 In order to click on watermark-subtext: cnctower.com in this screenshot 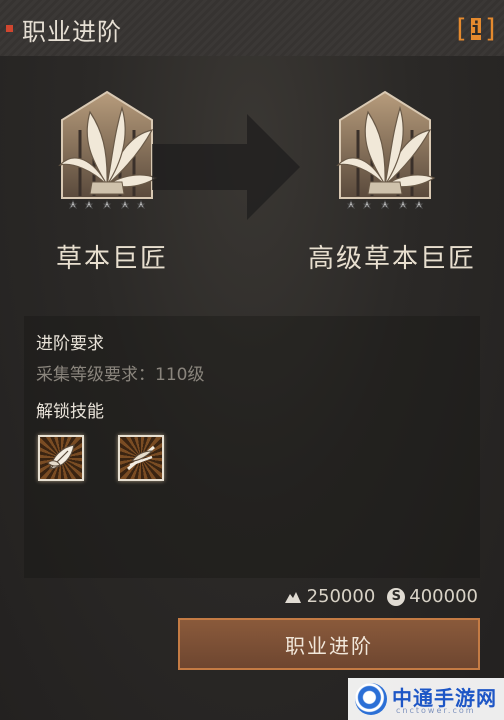, I will do `click(436, 710)`.